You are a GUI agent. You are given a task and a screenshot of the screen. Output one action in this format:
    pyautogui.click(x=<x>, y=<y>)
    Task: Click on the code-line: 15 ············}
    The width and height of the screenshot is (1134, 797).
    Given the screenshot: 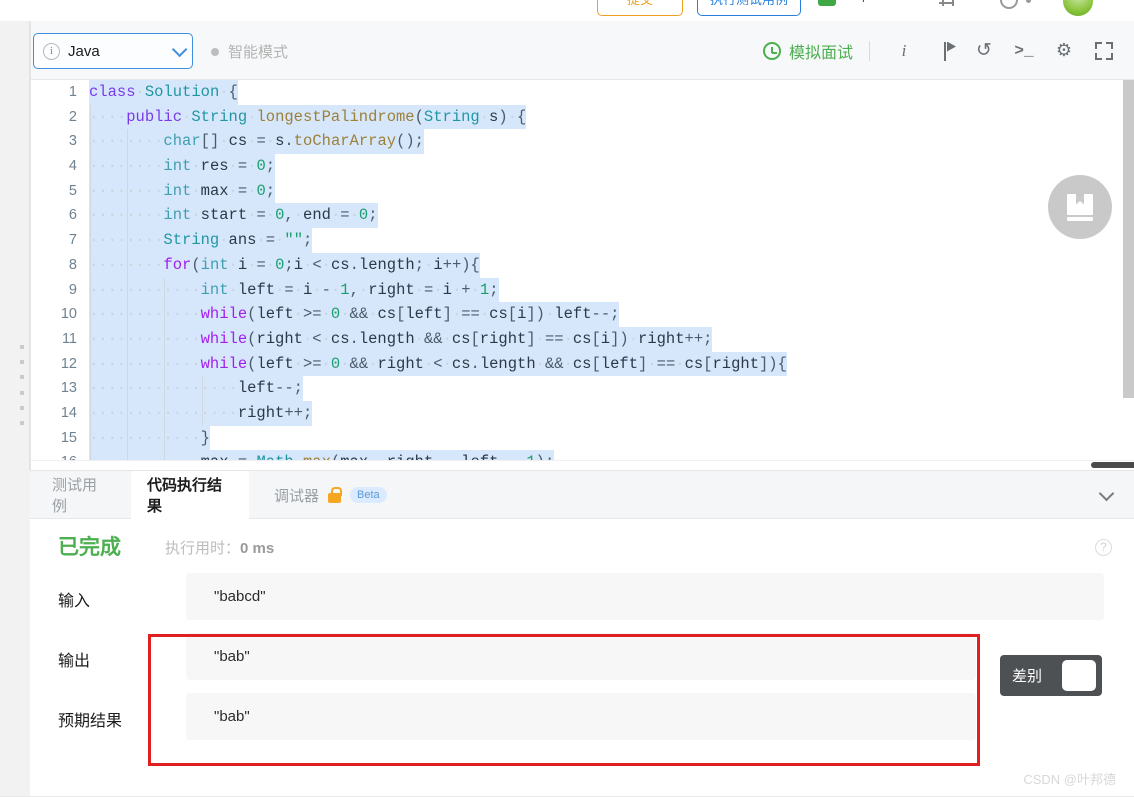 What is the action you would take?
    pyautogui.click(x=409, y=438)
    